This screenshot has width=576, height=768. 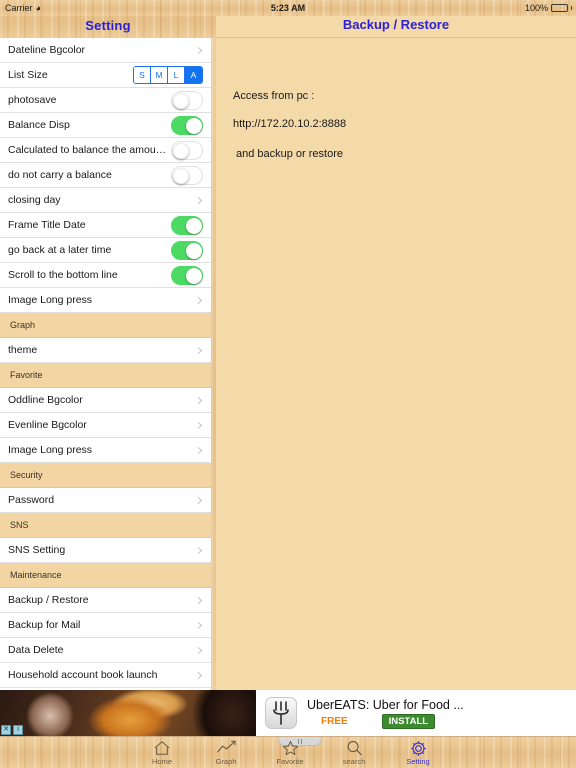 I want to click on settings-row-label: Image Long press, so click(x=50, y=450).